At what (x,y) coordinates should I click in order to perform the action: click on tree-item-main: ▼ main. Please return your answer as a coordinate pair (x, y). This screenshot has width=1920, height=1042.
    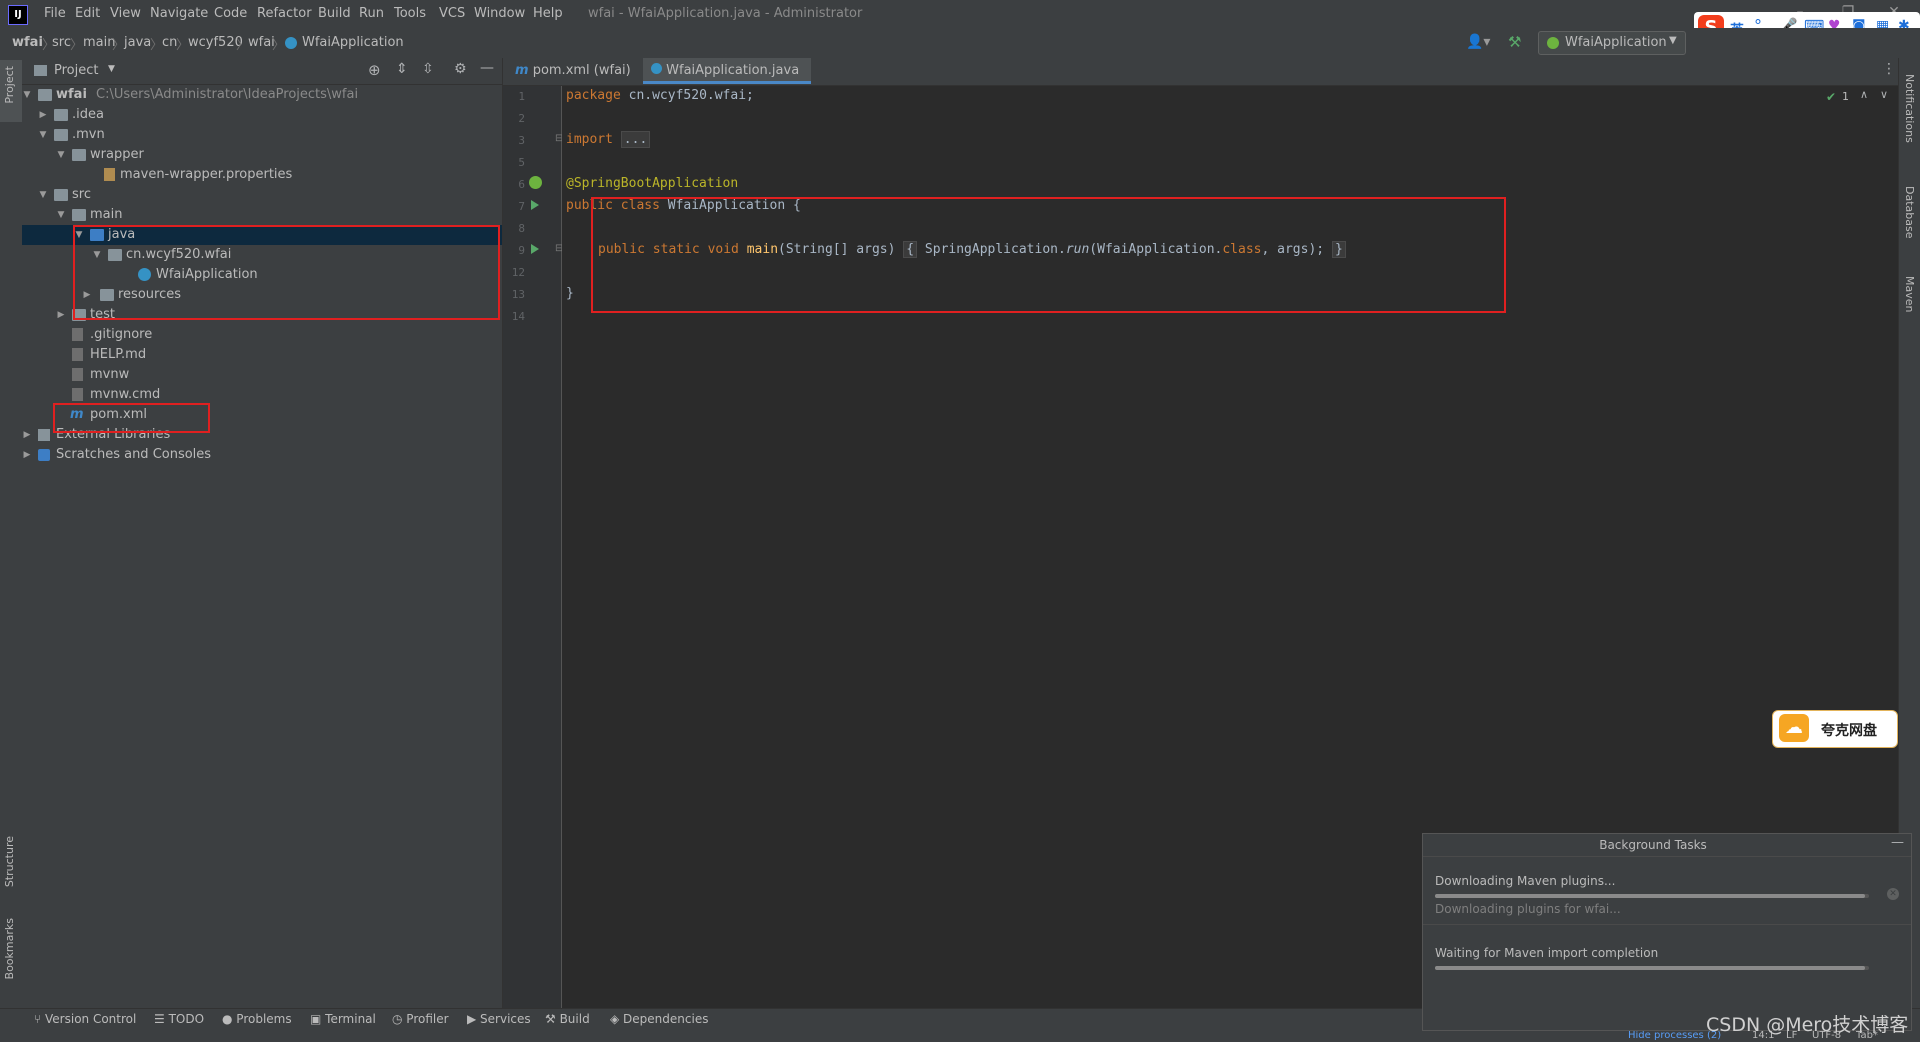
    Looking at the image, I should click on (262, 215).